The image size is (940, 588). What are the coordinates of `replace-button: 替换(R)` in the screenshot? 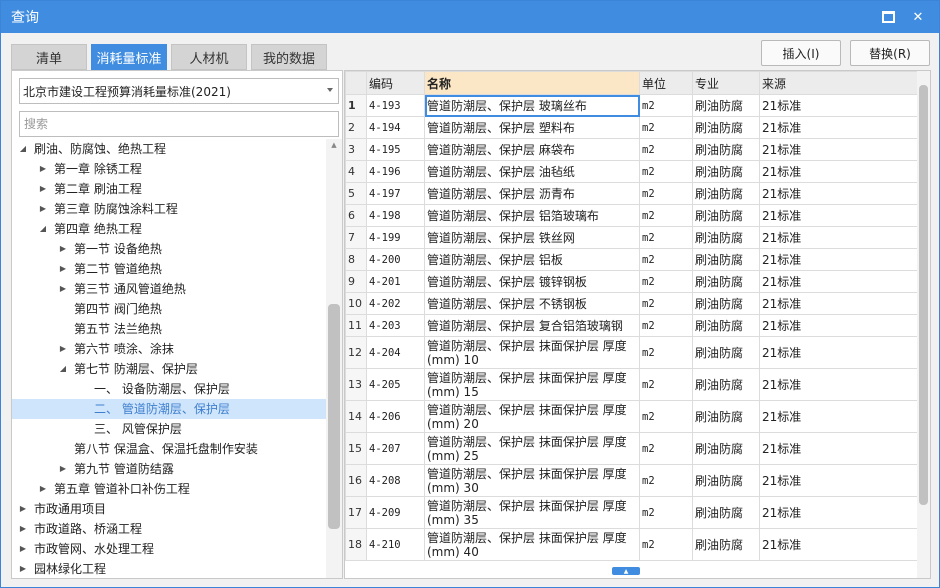 It's located at (890, 53).